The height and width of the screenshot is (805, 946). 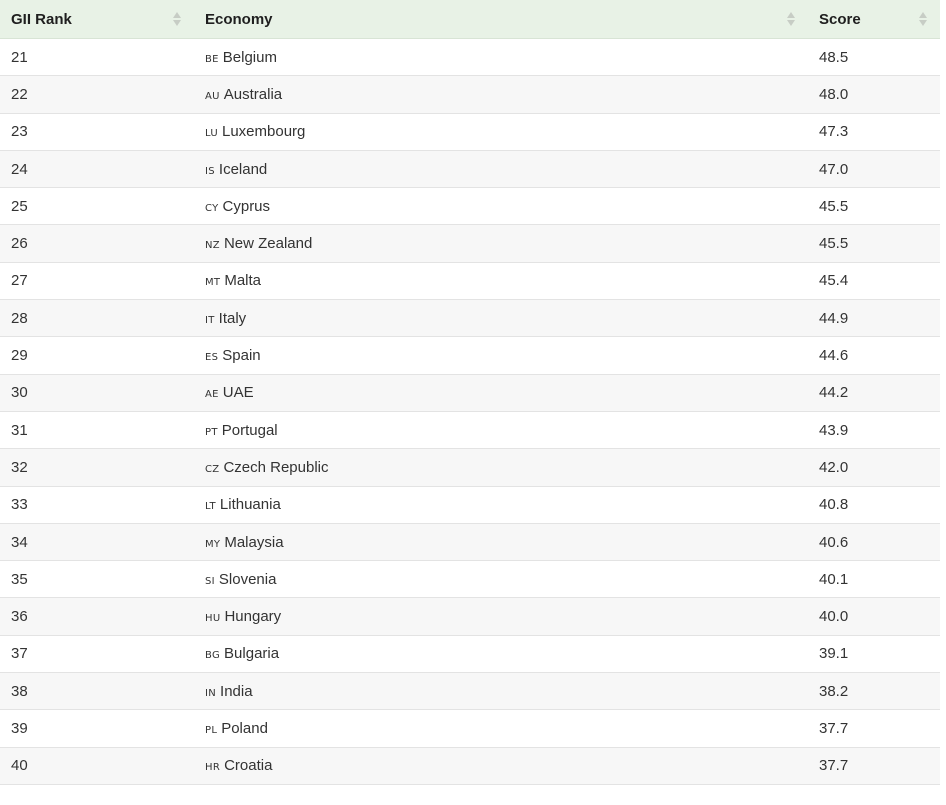 I want to click on score-cell: 44.6, so click(x=874, y=355).